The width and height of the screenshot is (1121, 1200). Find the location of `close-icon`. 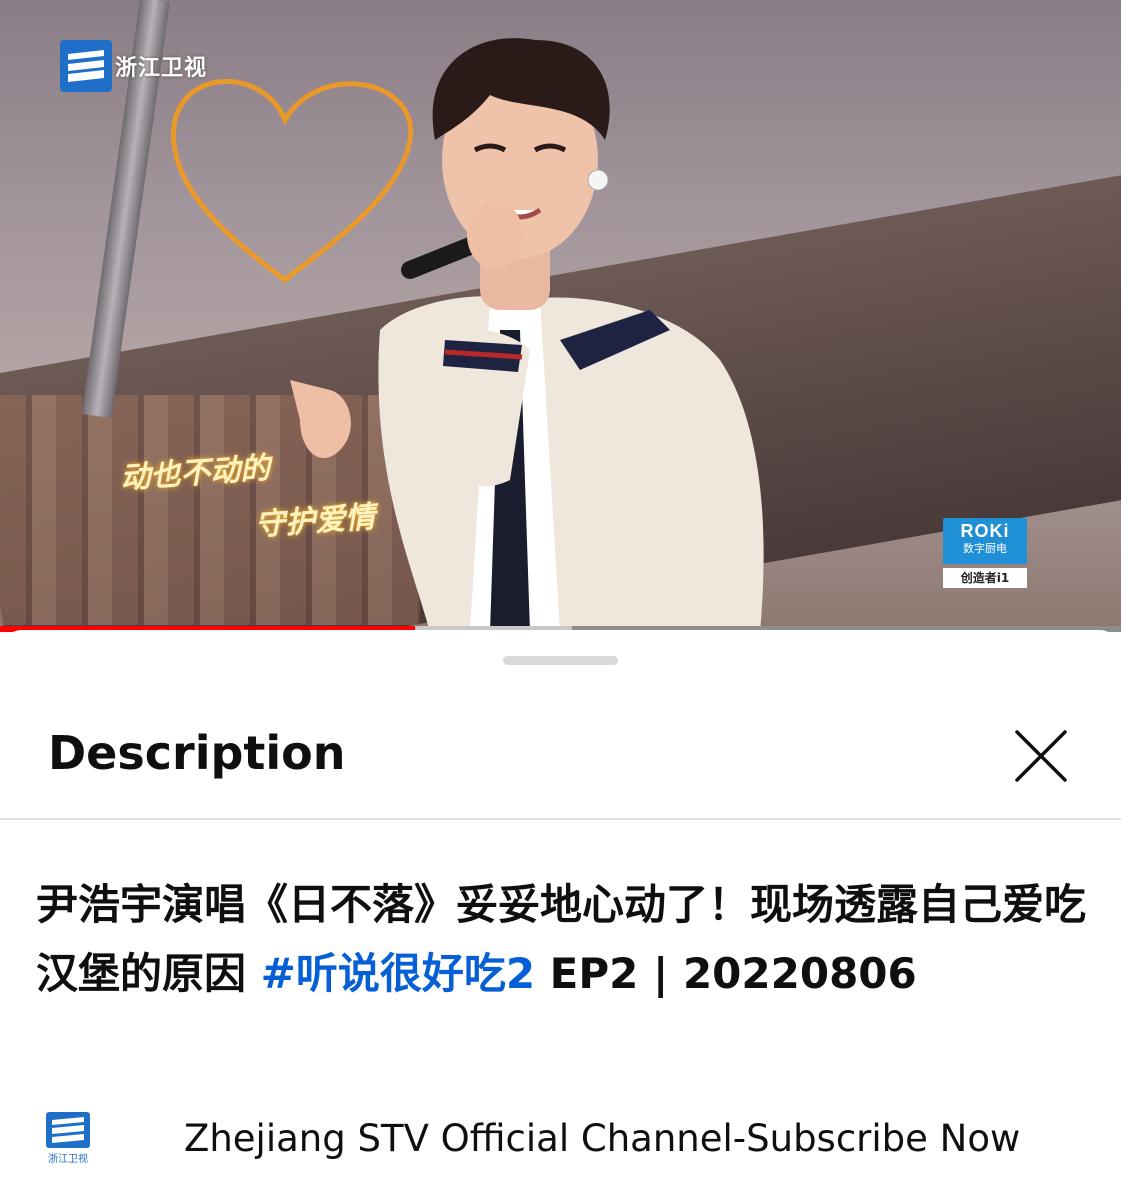

close-icon is located at coordinates (1041, 756).